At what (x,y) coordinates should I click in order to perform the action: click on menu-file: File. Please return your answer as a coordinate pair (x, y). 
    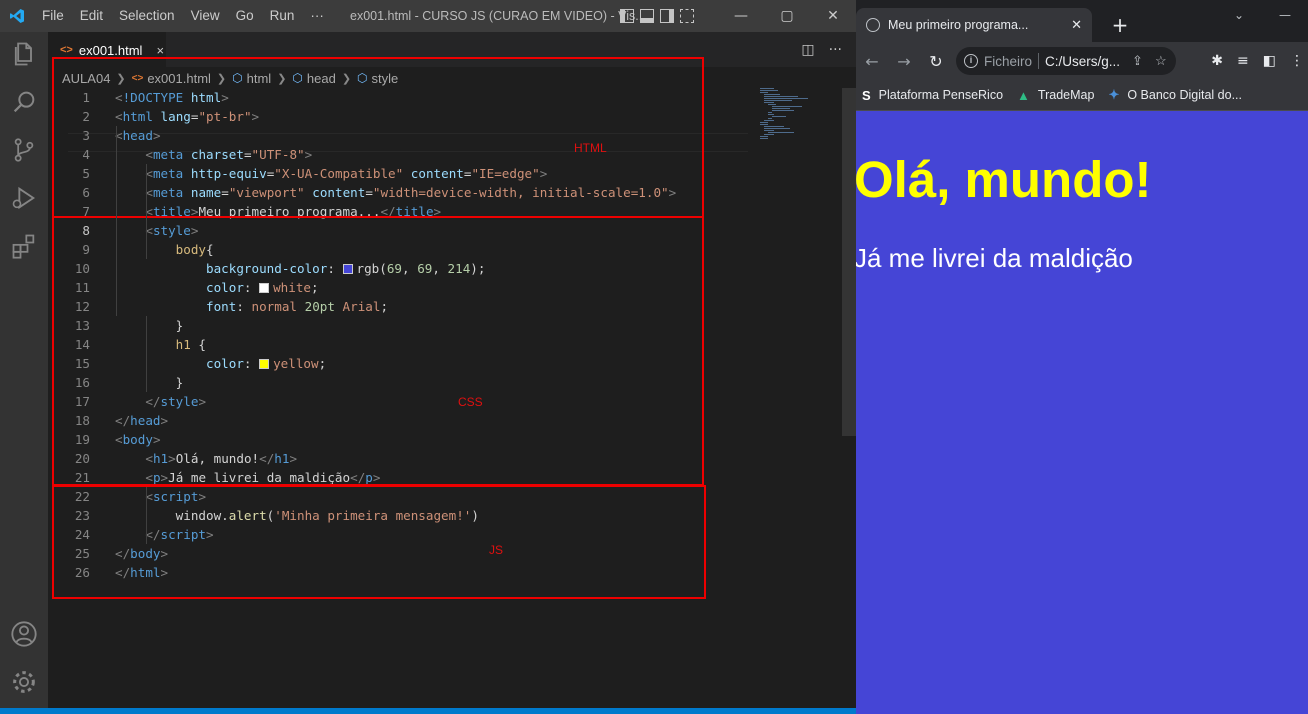
    Looking at the image, I should click on (53, 16).